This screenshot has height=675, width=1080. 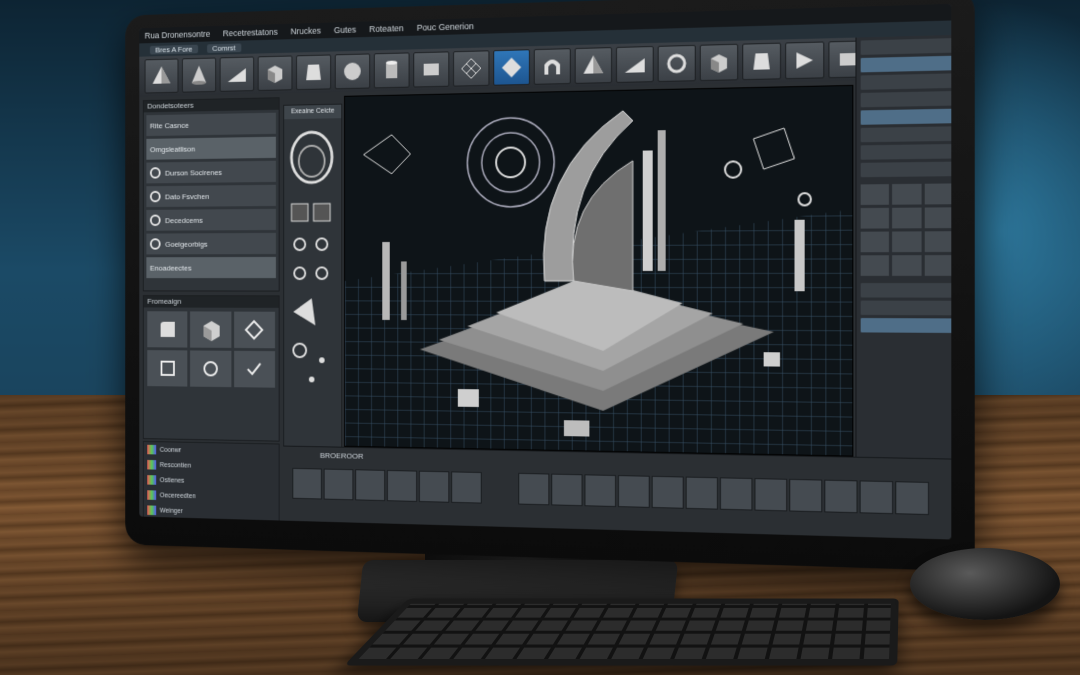 I want to click on outliner-item-label: Omgsleatlison, so click(x=172, y=148).